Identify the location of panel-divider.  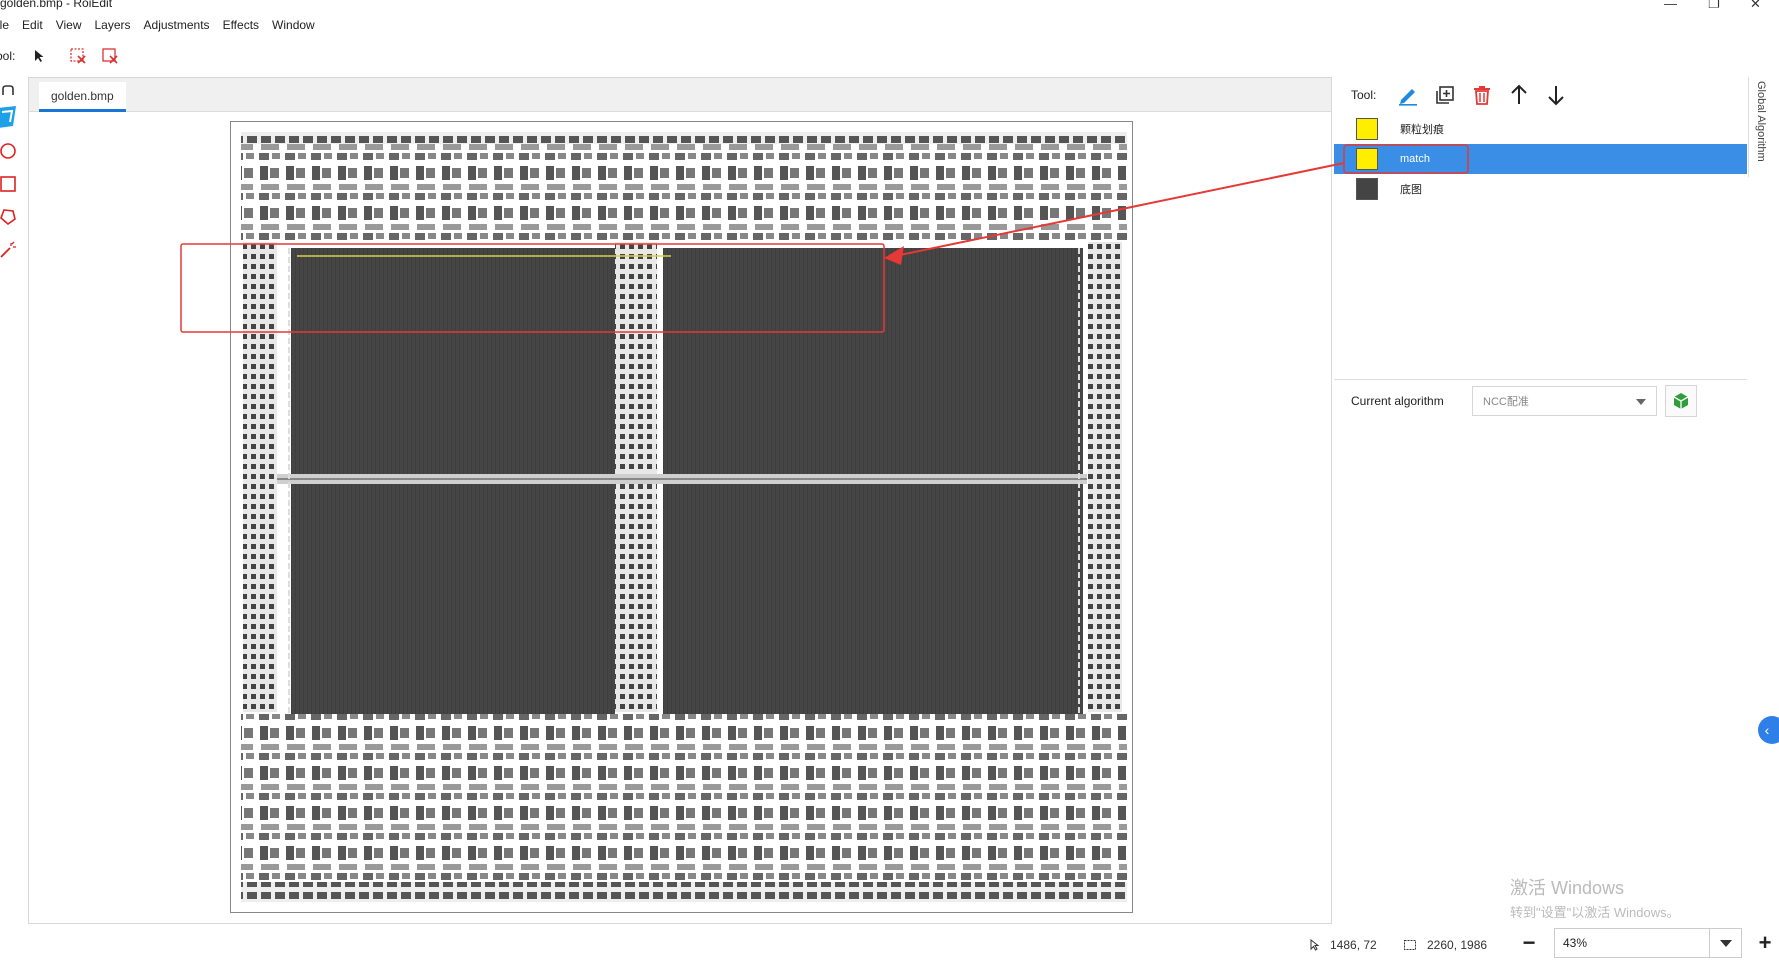
(1540, 379).